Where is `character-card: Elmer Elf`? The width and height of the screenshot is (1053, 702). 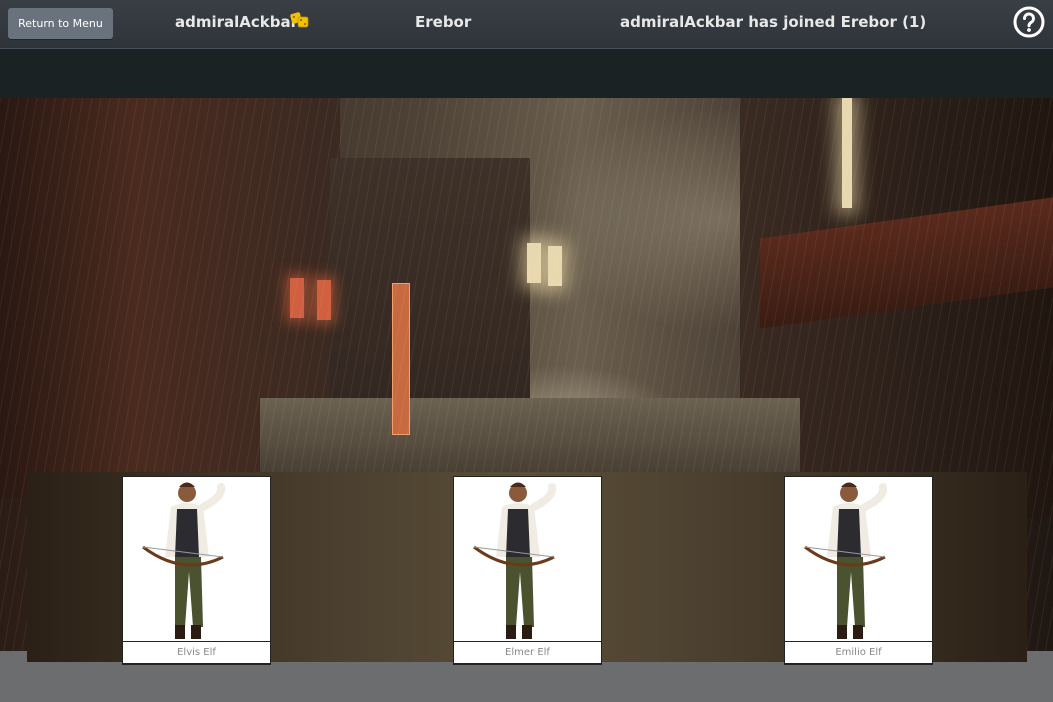 character-card: Elmer Elf is located at coordinates (527, 570).